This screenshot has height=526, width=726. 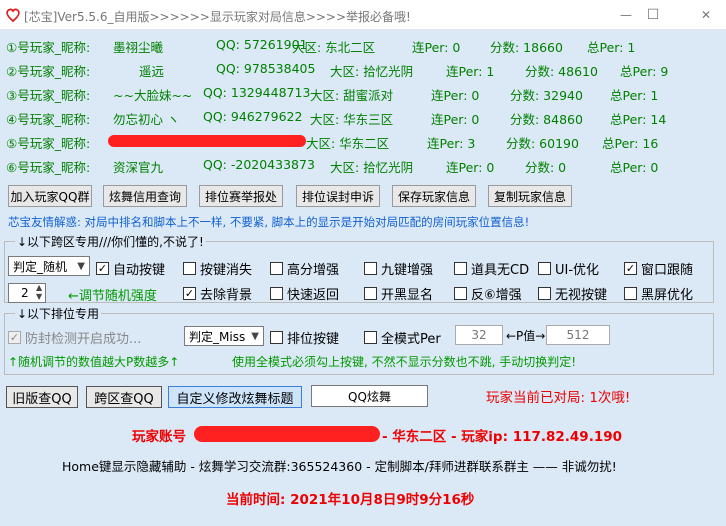 What do you see at coordinates (502, 437) in the screenshot?
I see `account-region-ip: - 华东二区 - 玩家ip: 117.82.49.190` at bounding box center [502, 437].